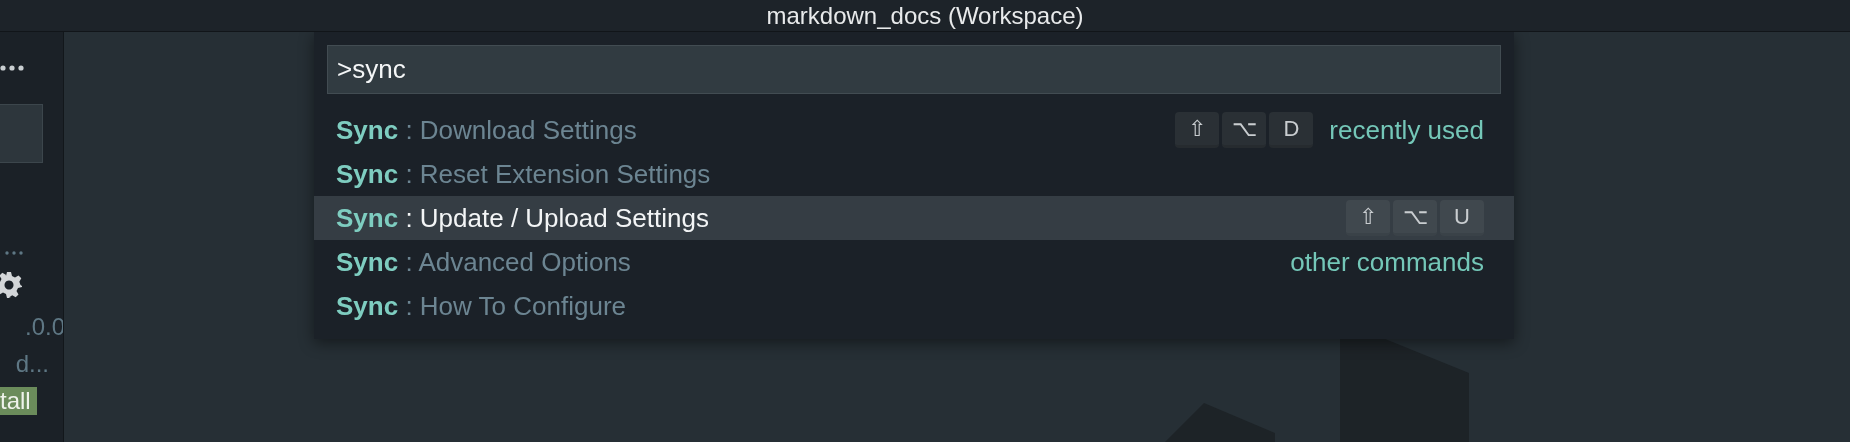 The image size is (1850, 442). I want to click on keycap: U, so click(1462, 218).